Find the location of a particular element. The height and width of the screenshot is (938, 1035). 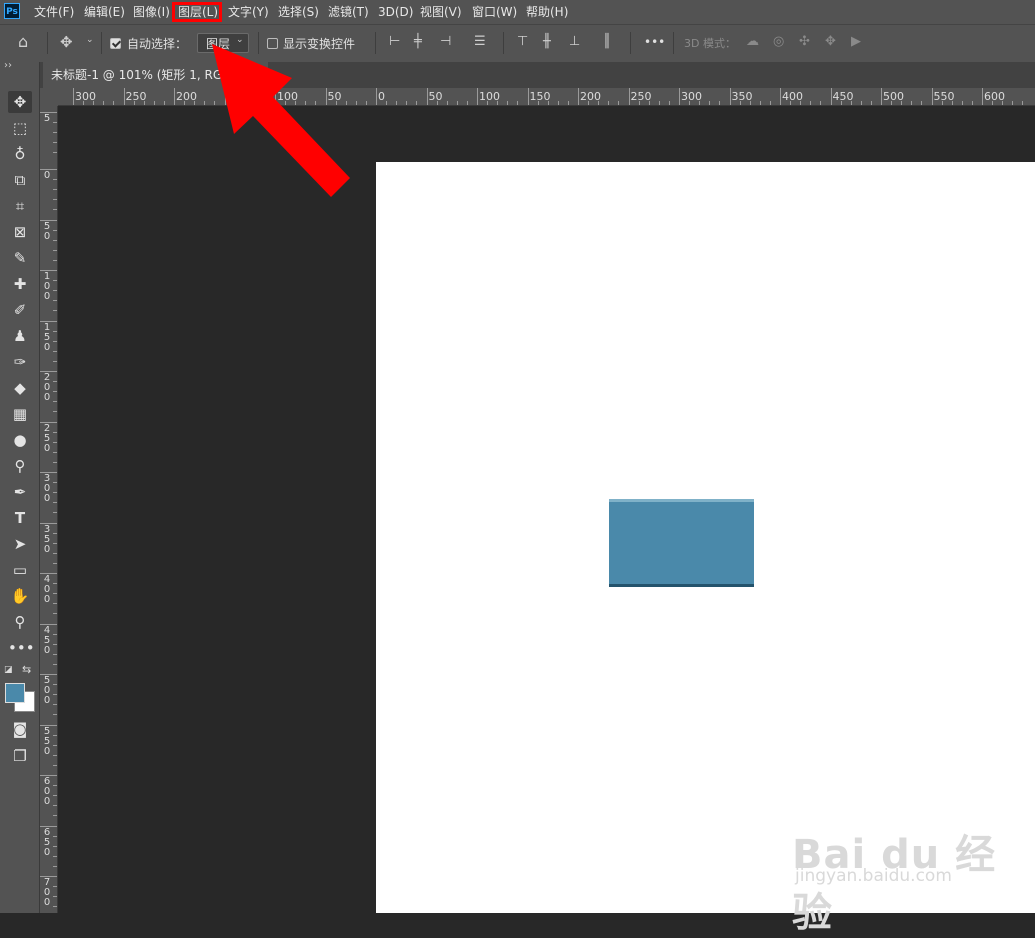

ruler-label: 5 0 0 is located at coordinates (47, 690).